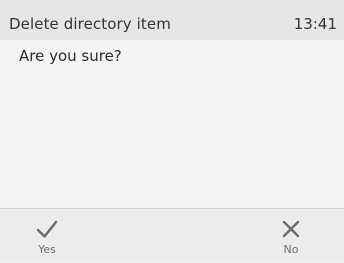 The width and height of the screenshot is (344, 263). Describe the element at coordinates (90, 24) in the screenshot. I see `page-title: Delete directory item` at that location.